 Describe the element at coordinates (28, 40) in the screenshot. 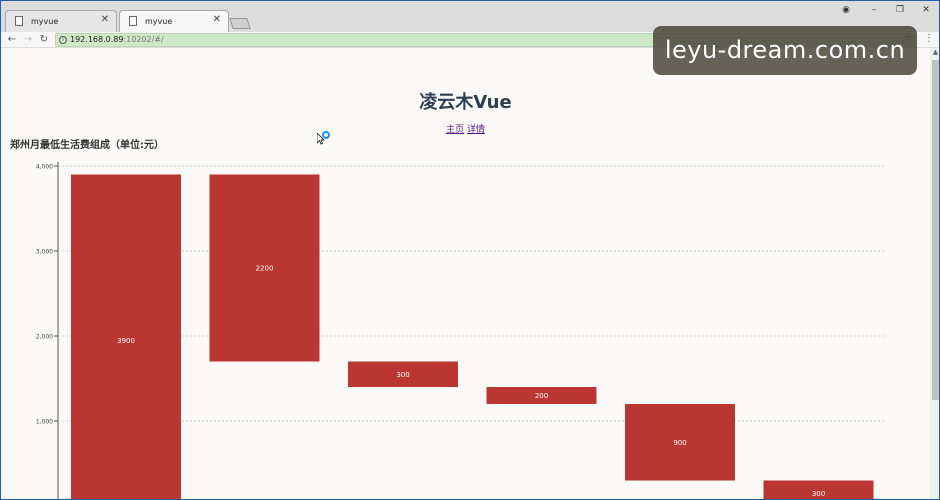

I see `forward-icon: →` at that location.